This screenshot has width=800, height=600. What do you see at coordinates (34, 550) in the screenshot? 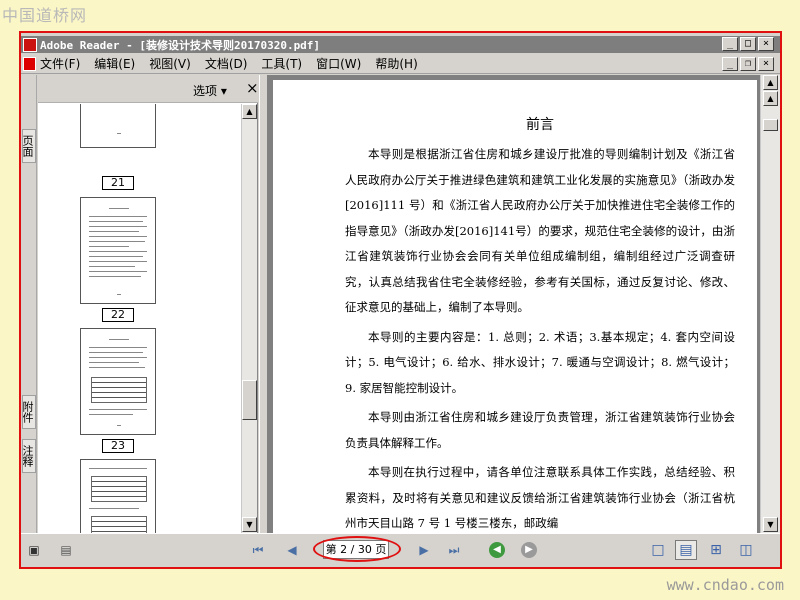
I see `window-icon: ▣` at bounding box center [34, 550].